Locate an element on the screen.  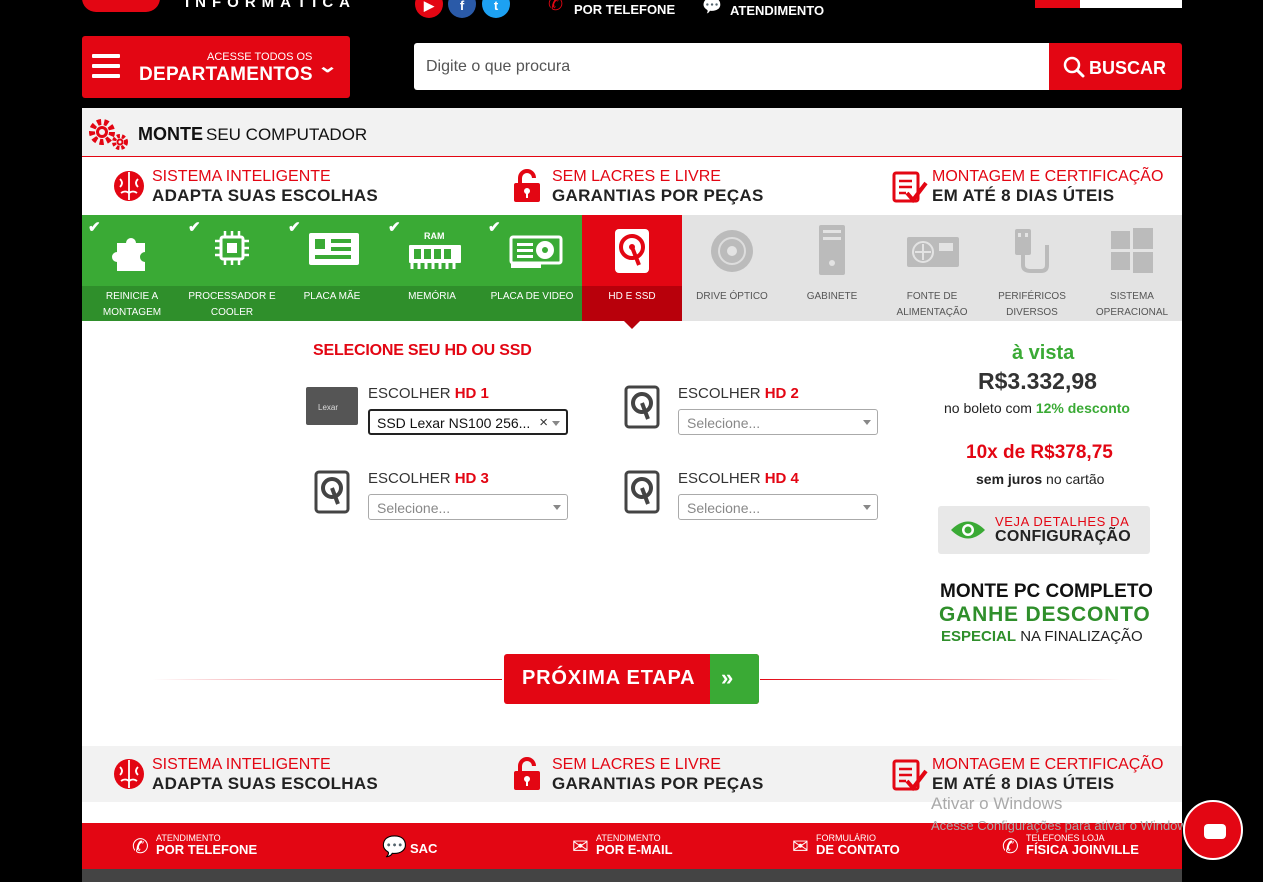
departments-label: DEPARTAMENTOS is located at coordinates (226, 74).